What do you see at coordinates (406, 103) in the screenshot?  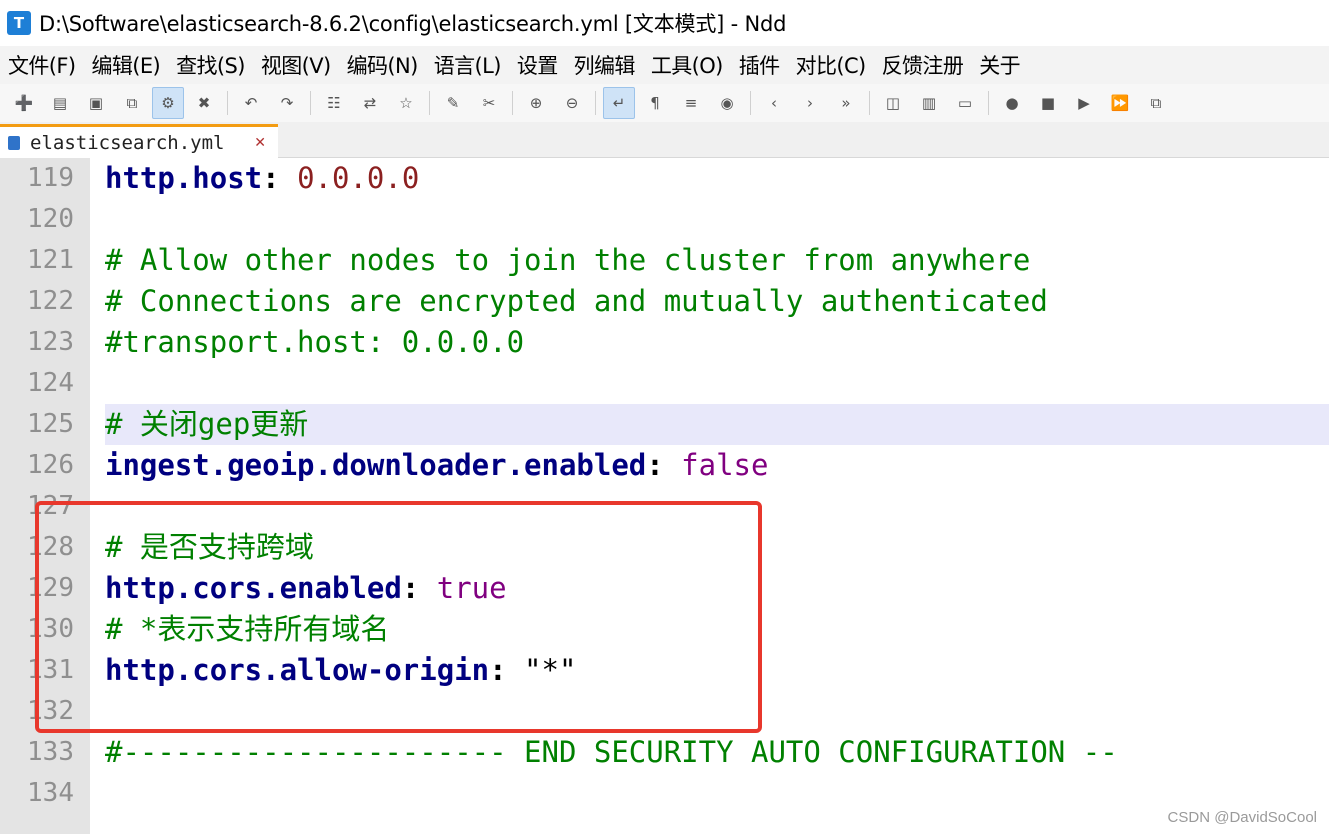 I see `bookmark-icon: ☆` at bounding box center [406, 103].